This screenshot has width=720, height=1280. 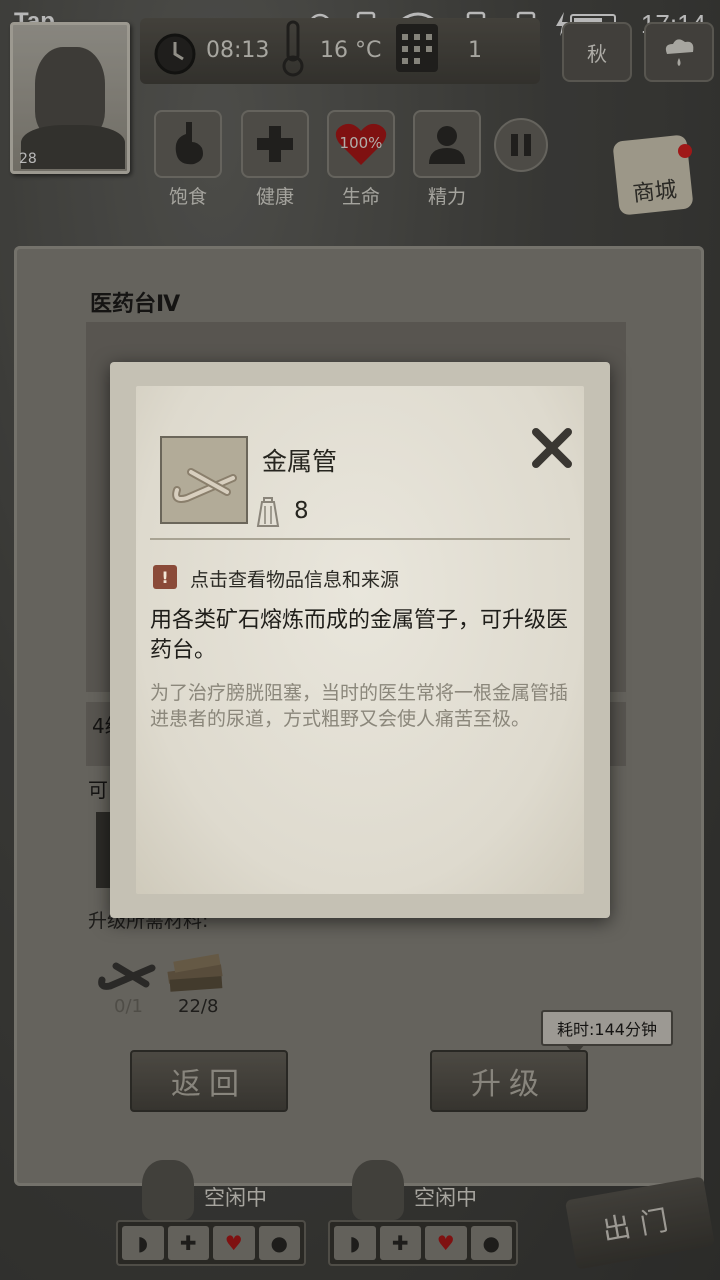 I want to click on close-icon, so click(x=552, y=448).